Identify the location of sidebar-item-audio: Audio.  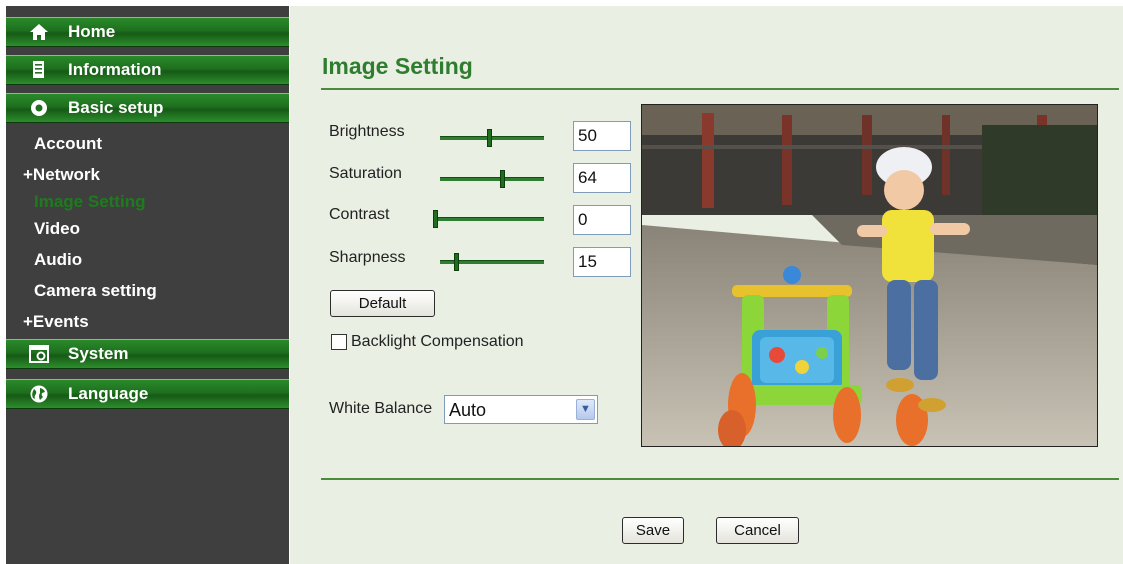
(58, 260).